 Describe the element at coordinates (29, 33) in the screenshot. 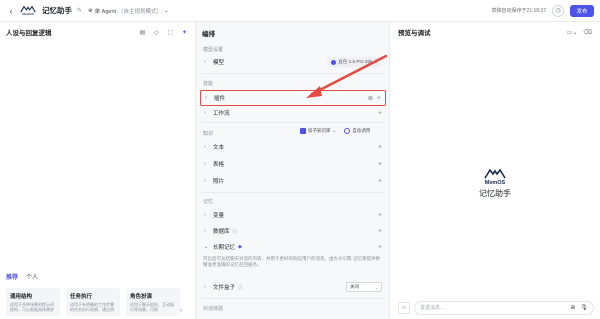

I see `persona-title: 人设与回复逻辑` at that location.